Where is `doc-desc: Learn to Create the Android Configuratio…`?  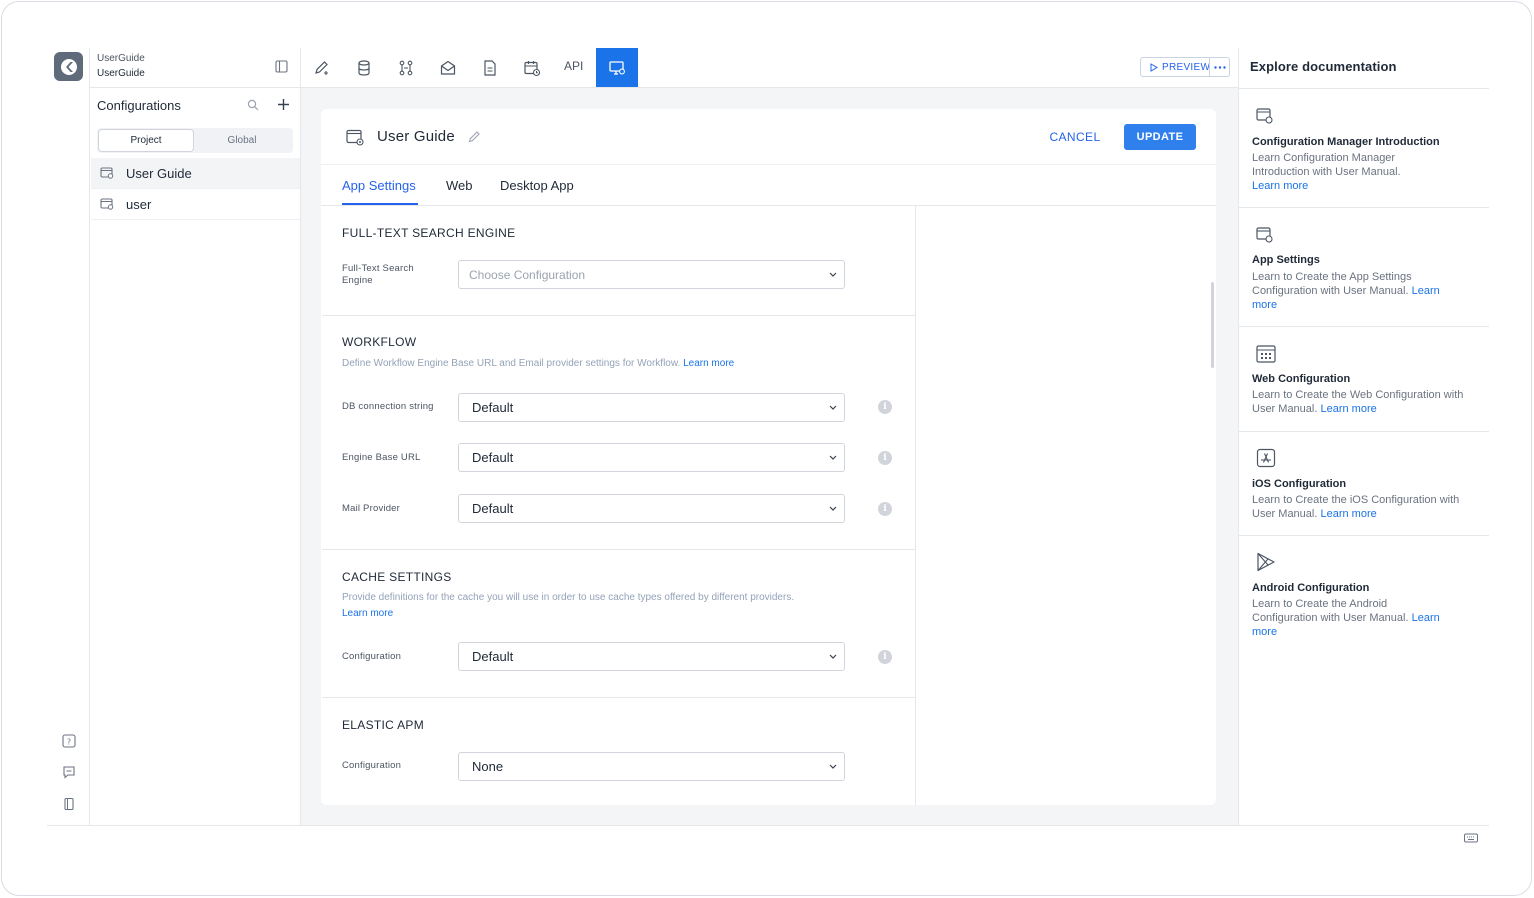
doc-desc: Learn to Create the Android Configuratio… is located at coordinates (1346, 618).